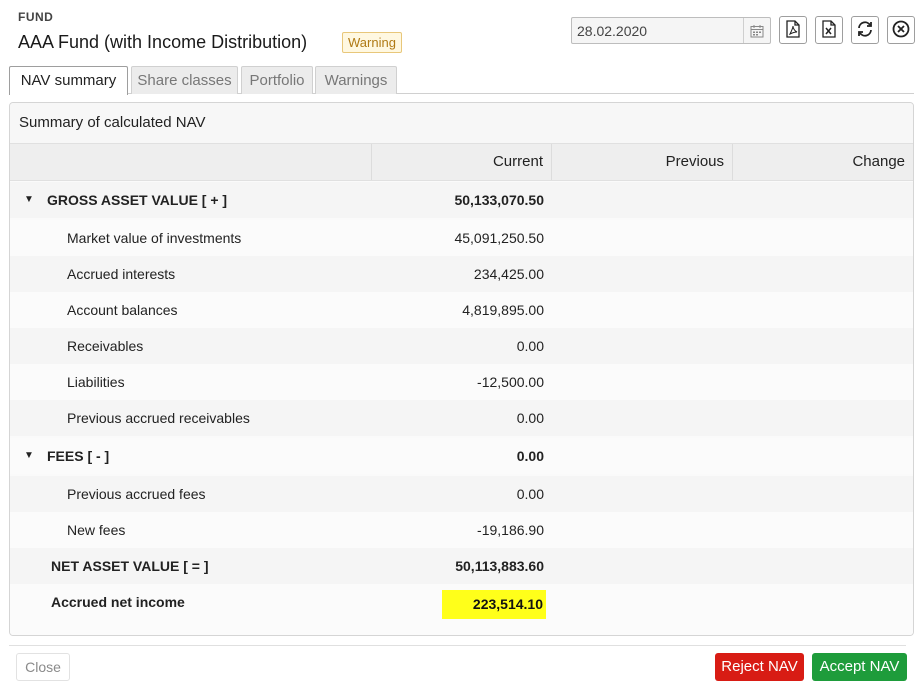  What do you see at coordinates (78, 456) in the screenshot?
I see `row-label: FEES [ - ]` at bounding box center [78, 456].